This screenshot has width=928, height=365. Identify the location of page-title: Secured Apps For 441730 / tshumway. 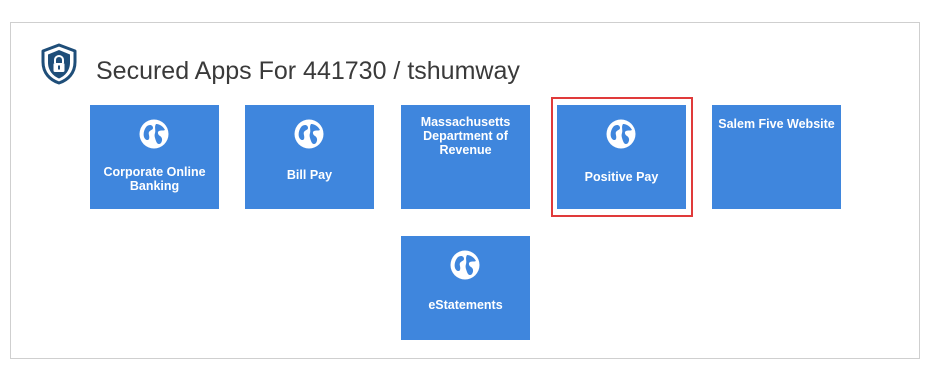
(308, 71).